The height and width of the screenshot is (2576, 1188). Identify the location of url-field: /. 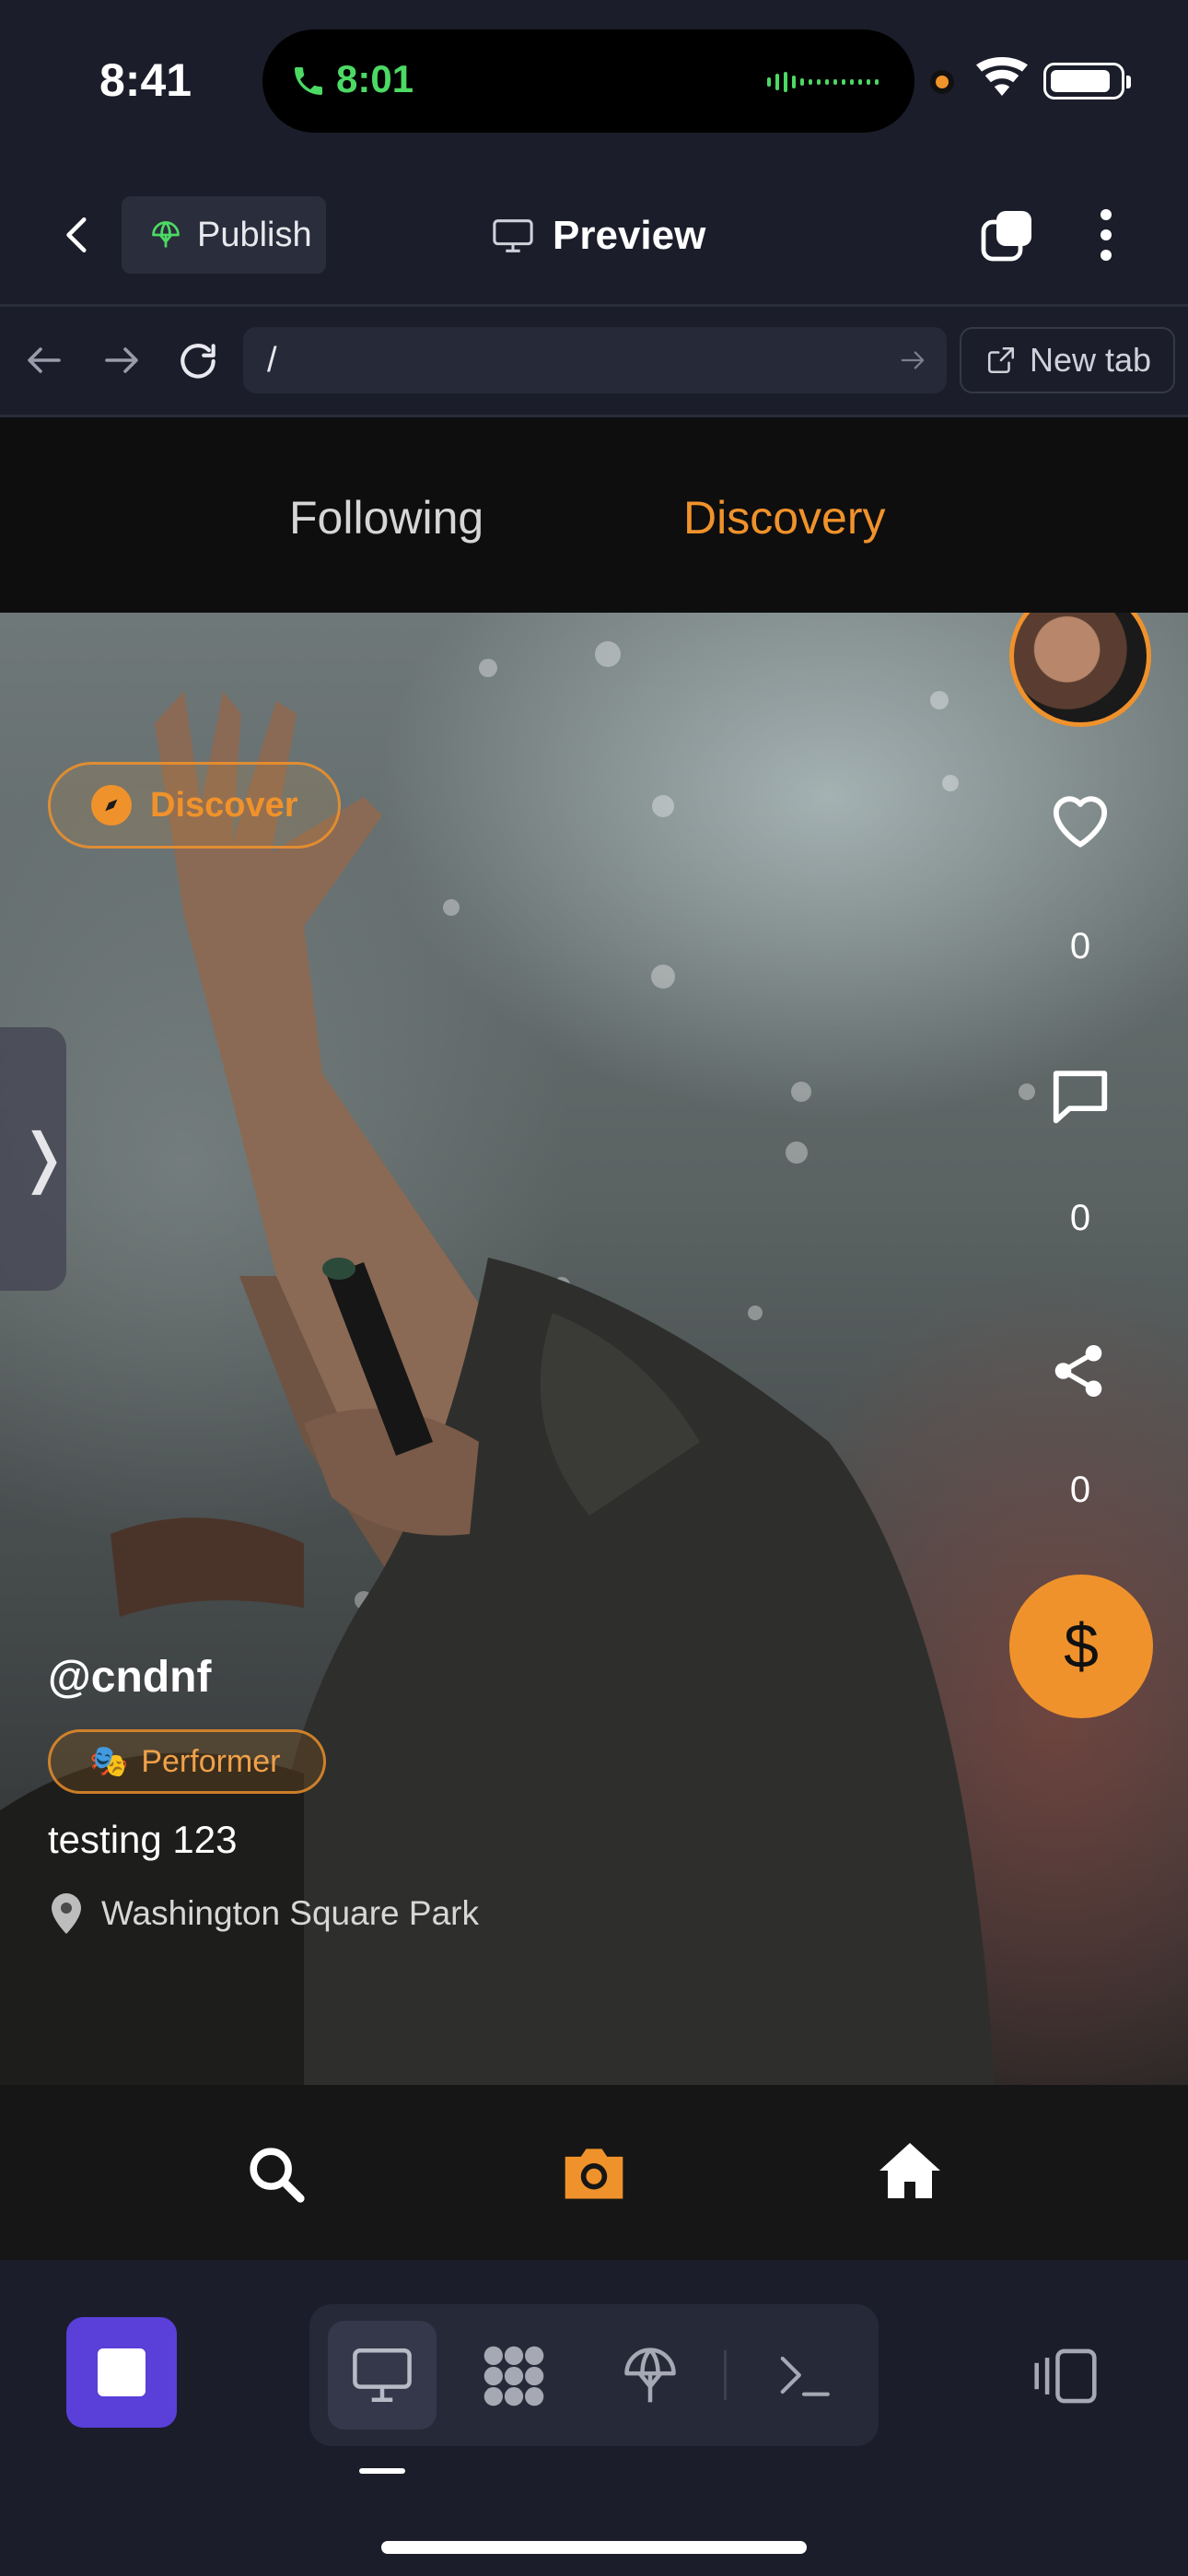
(595, 360).